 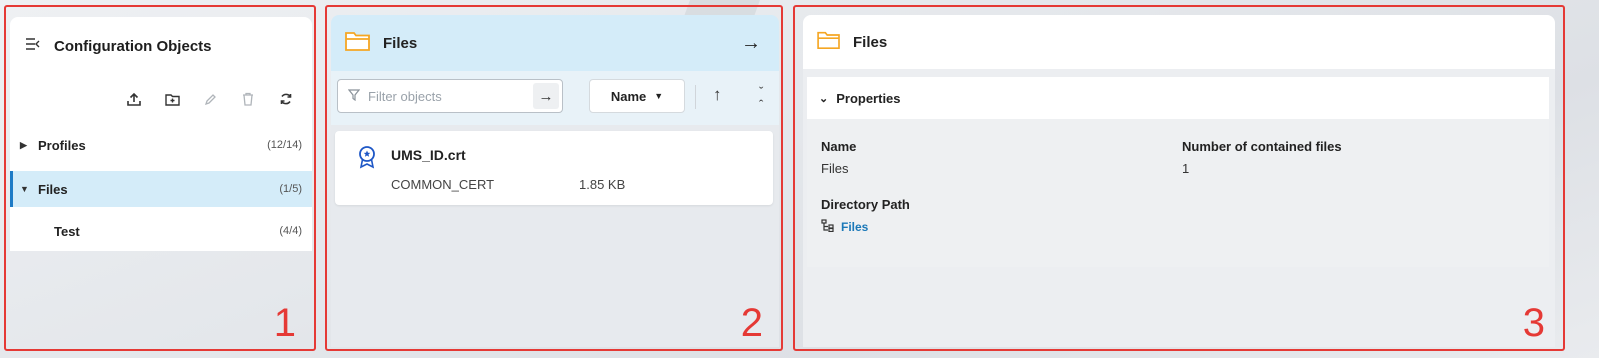 What do you see at coordinates (1533, 323) in the screenshot?
I see `annotation-number: 3` at bounding box center [1533, 323].